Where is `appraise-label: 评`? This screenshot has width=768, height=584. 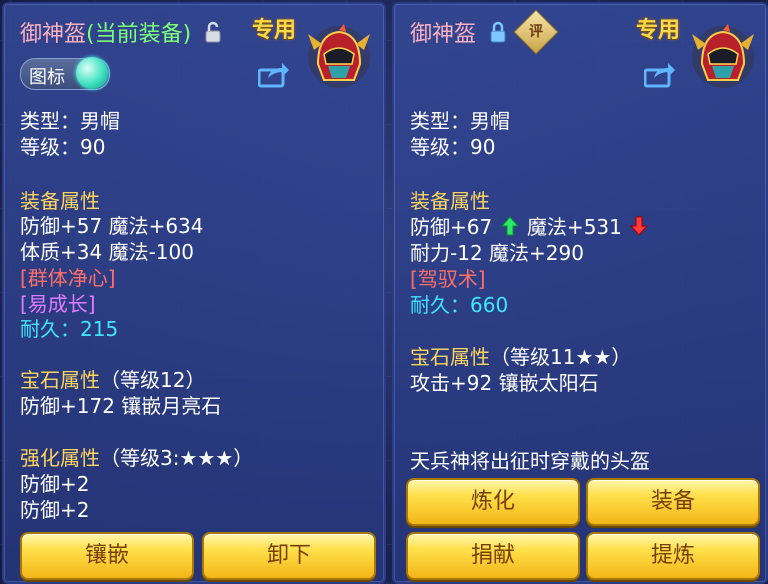
appraise-label: 评 is located at coordinates (536, 32).